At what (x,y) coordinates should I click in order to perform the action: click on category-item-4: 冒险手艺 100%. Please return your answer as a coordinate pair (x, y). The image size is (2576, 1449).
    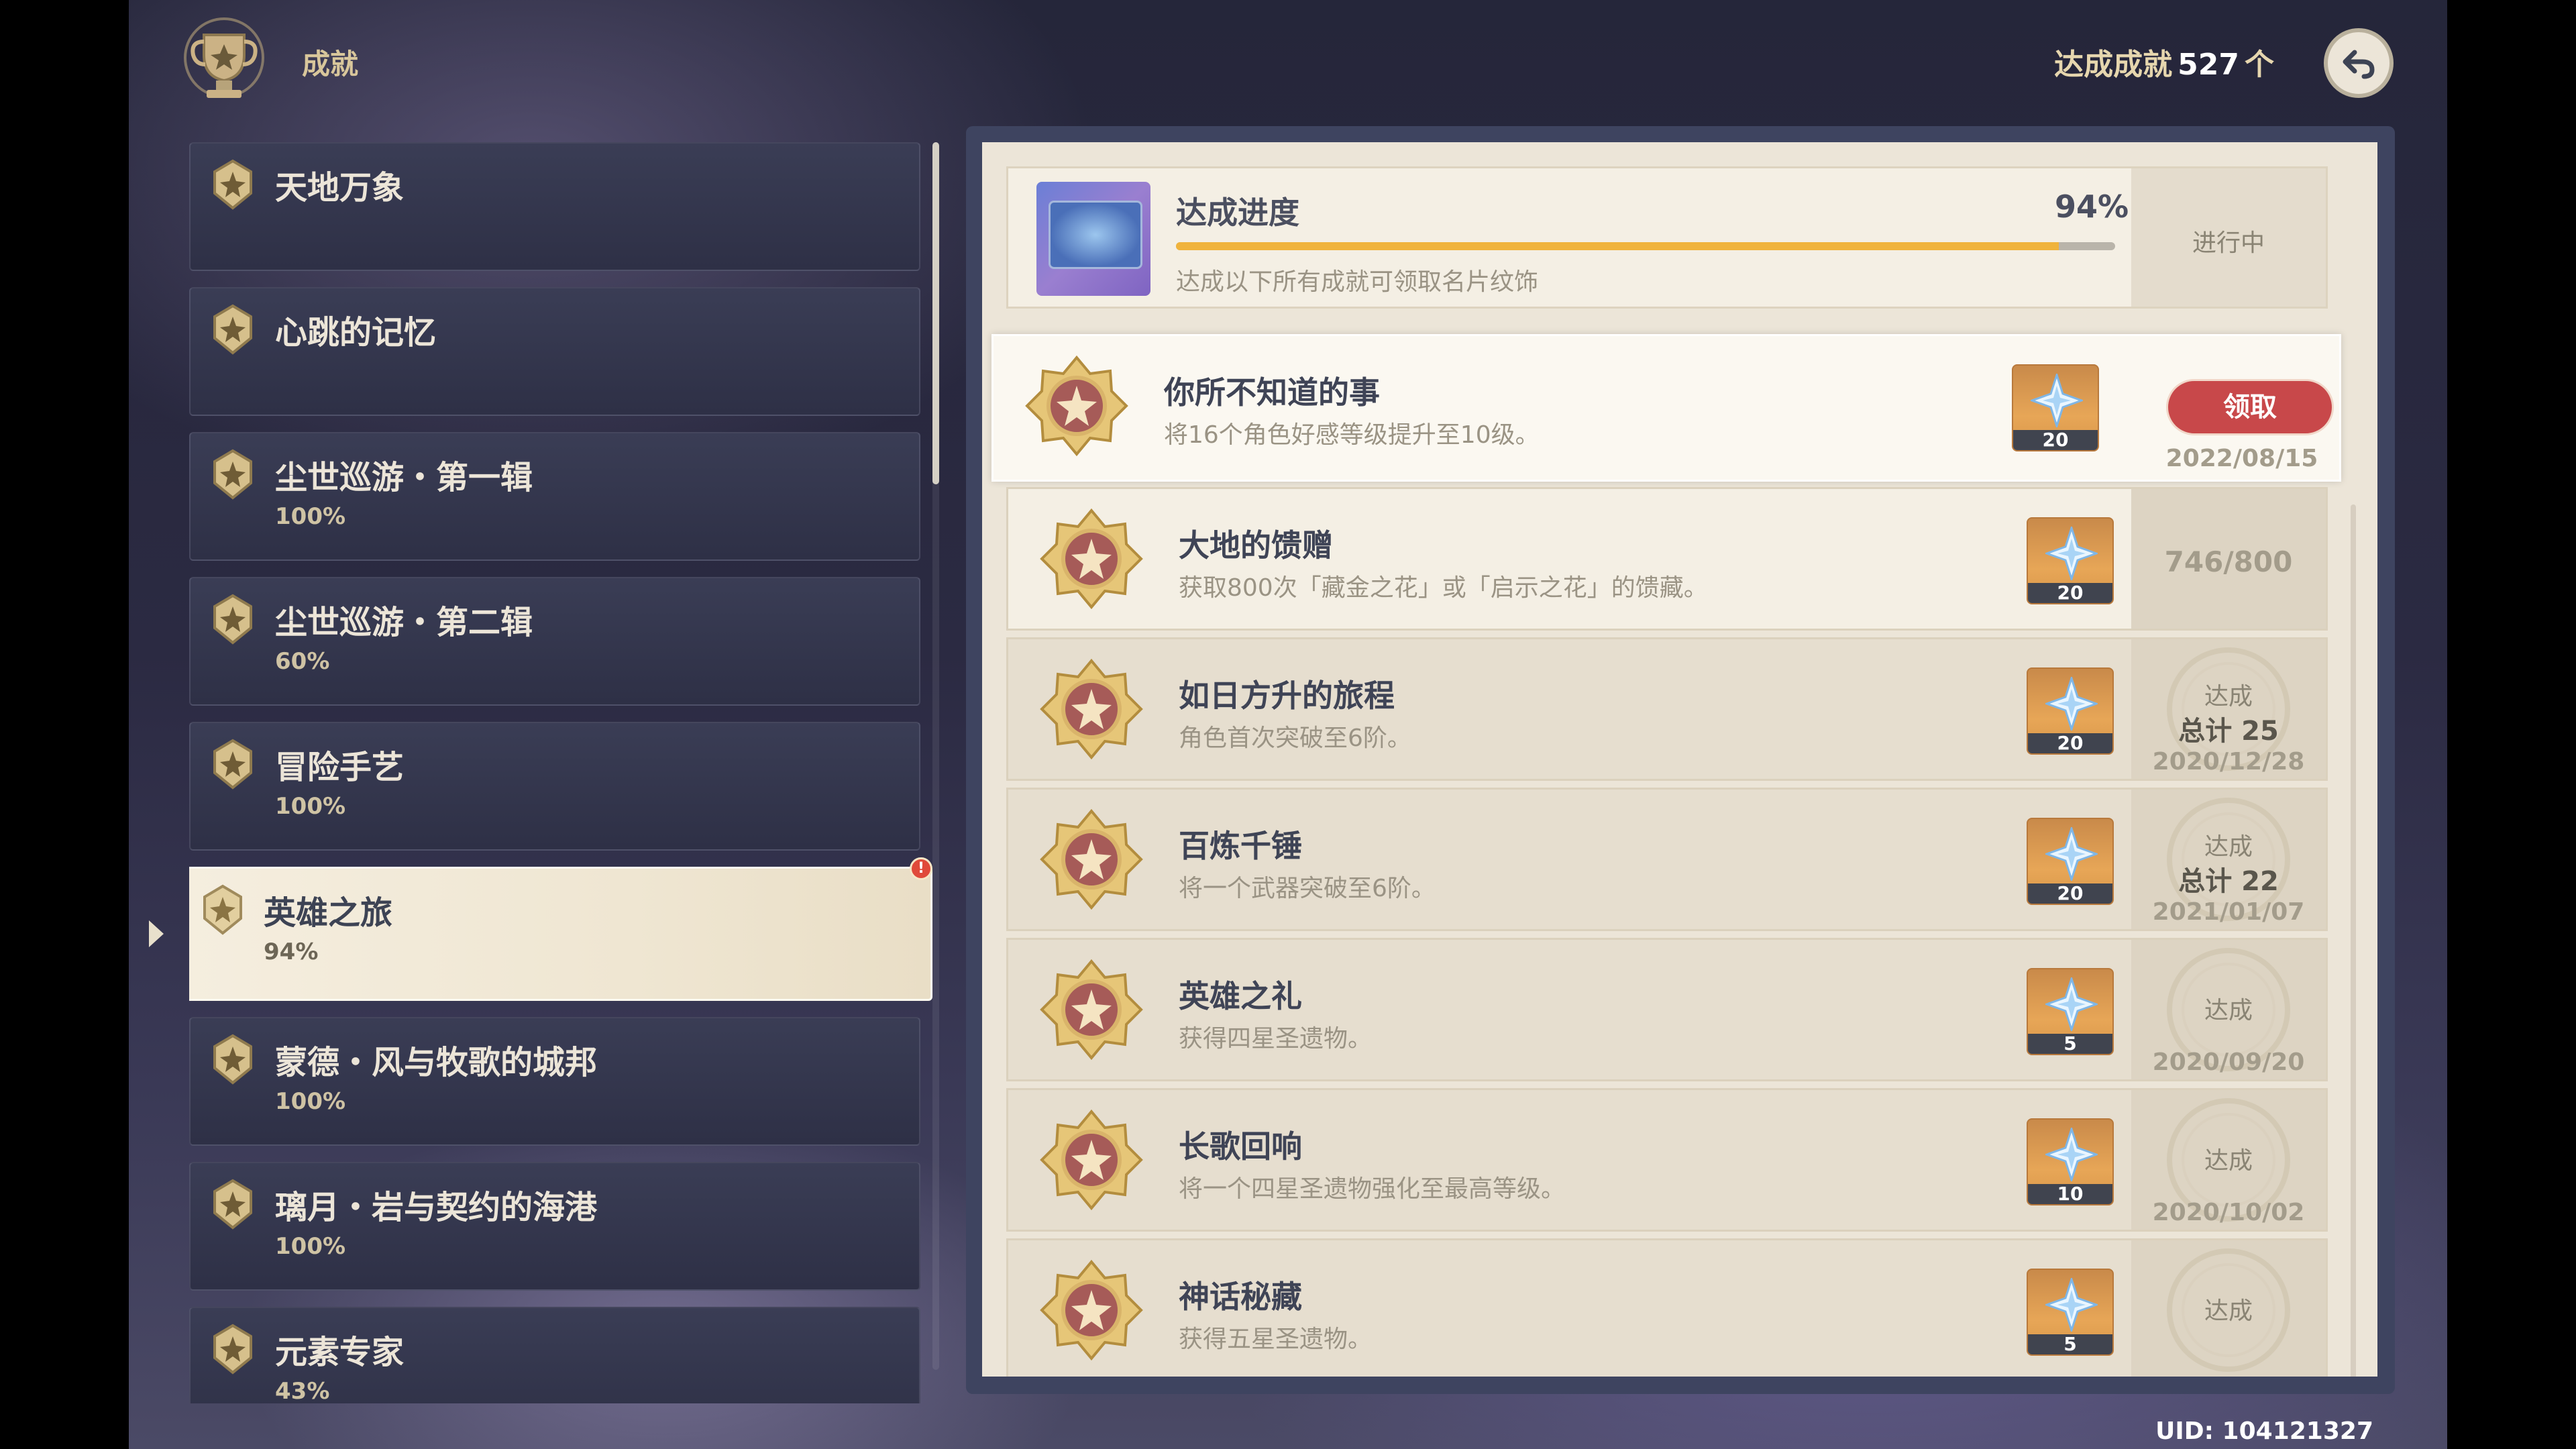
    Looking at the image, I should click on (554, 786).